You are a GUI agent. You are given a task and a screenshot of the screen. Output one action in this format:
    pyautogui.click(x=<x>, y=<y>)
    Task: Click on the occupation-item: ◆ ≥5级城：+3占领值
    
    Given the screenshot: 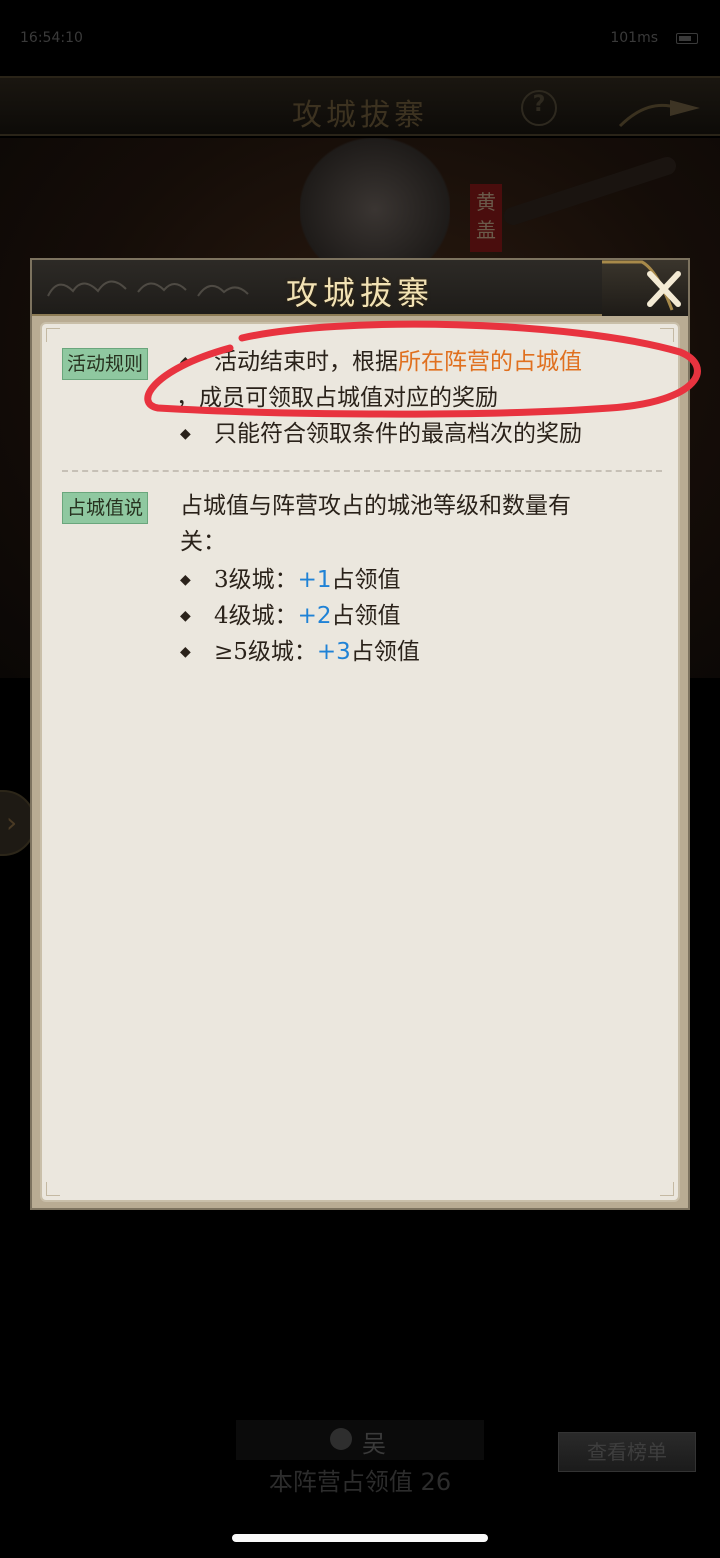 What is the action you would take?
    pyautogui.click(x=300, y=652)
    